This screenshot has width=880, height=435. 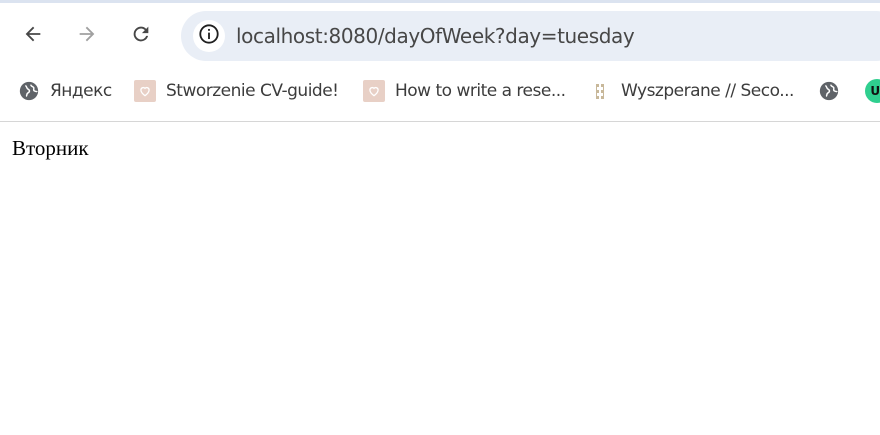 I want to click on url-text: localhost:8080/dayOfWeek?day=tuesday, so click(x=435, y=36).